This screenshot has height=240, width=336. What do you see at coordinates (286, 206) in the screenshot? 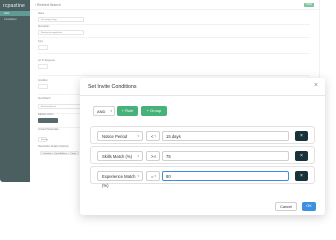
I see `cancel-button: Cancel` at bounding box center [286, 206].